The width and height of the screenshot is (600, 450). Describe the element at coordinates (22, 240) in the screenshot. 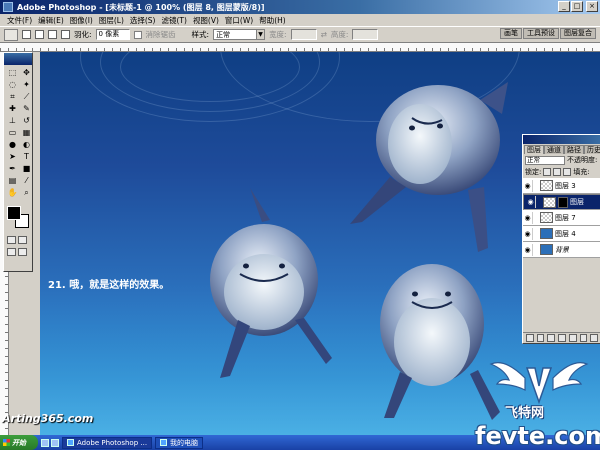

I see `quick-mask-mode-icon` at that location.